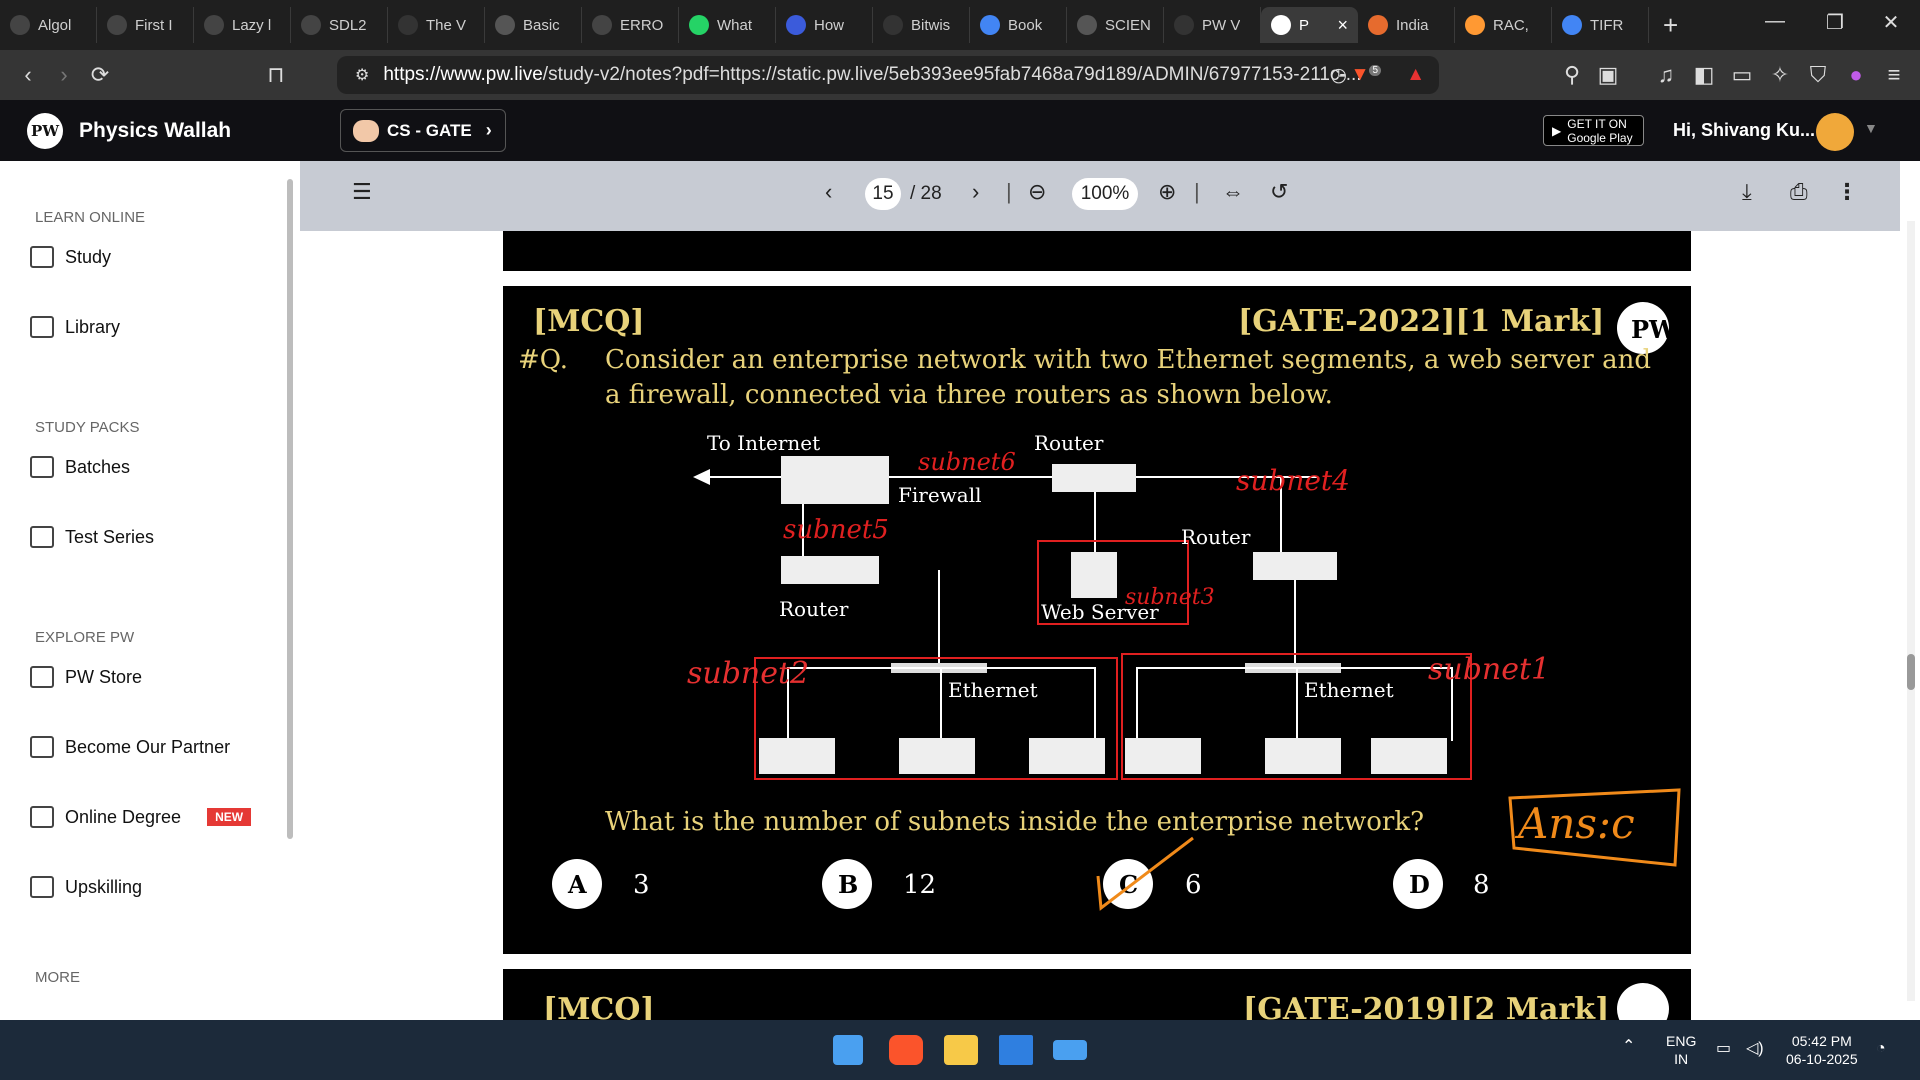 The image size is (1920, 1080). Describe the element at coordinates (155, 131) in the screenshot. I see `brand-name: Physics Wallah` at that location.